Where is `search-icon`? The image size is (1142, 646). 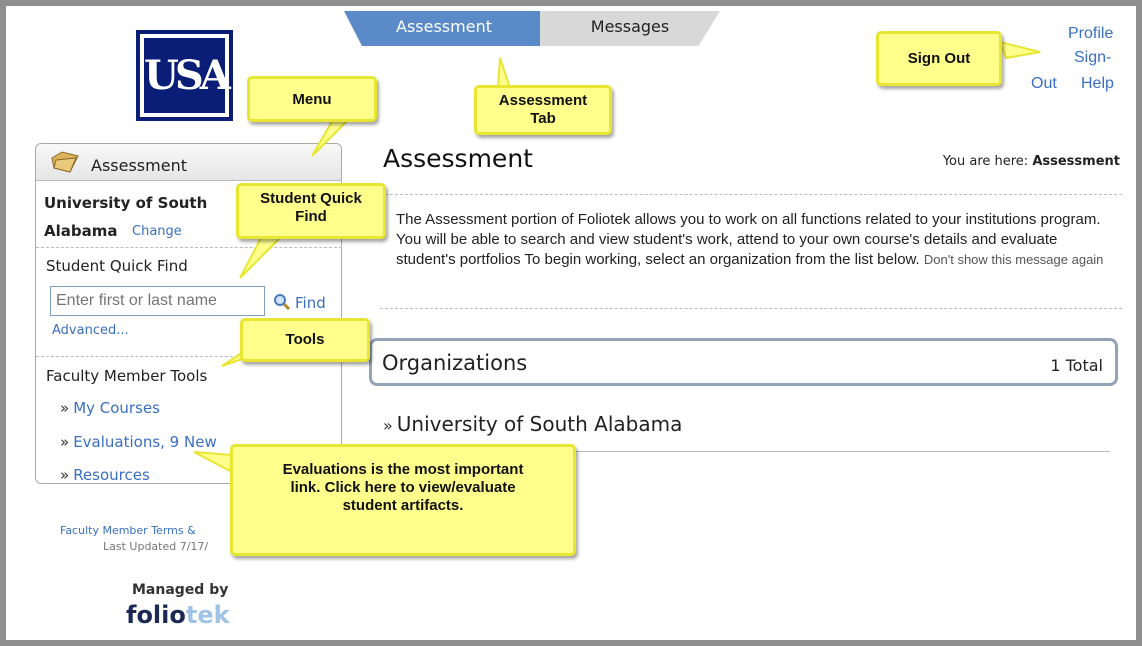
search-icon is located at coordinates (282, 302).